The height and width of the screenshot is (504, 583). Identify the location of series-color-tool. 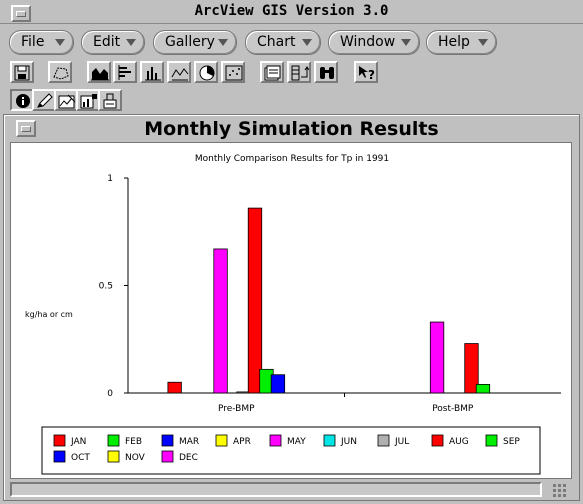
(88, 100).